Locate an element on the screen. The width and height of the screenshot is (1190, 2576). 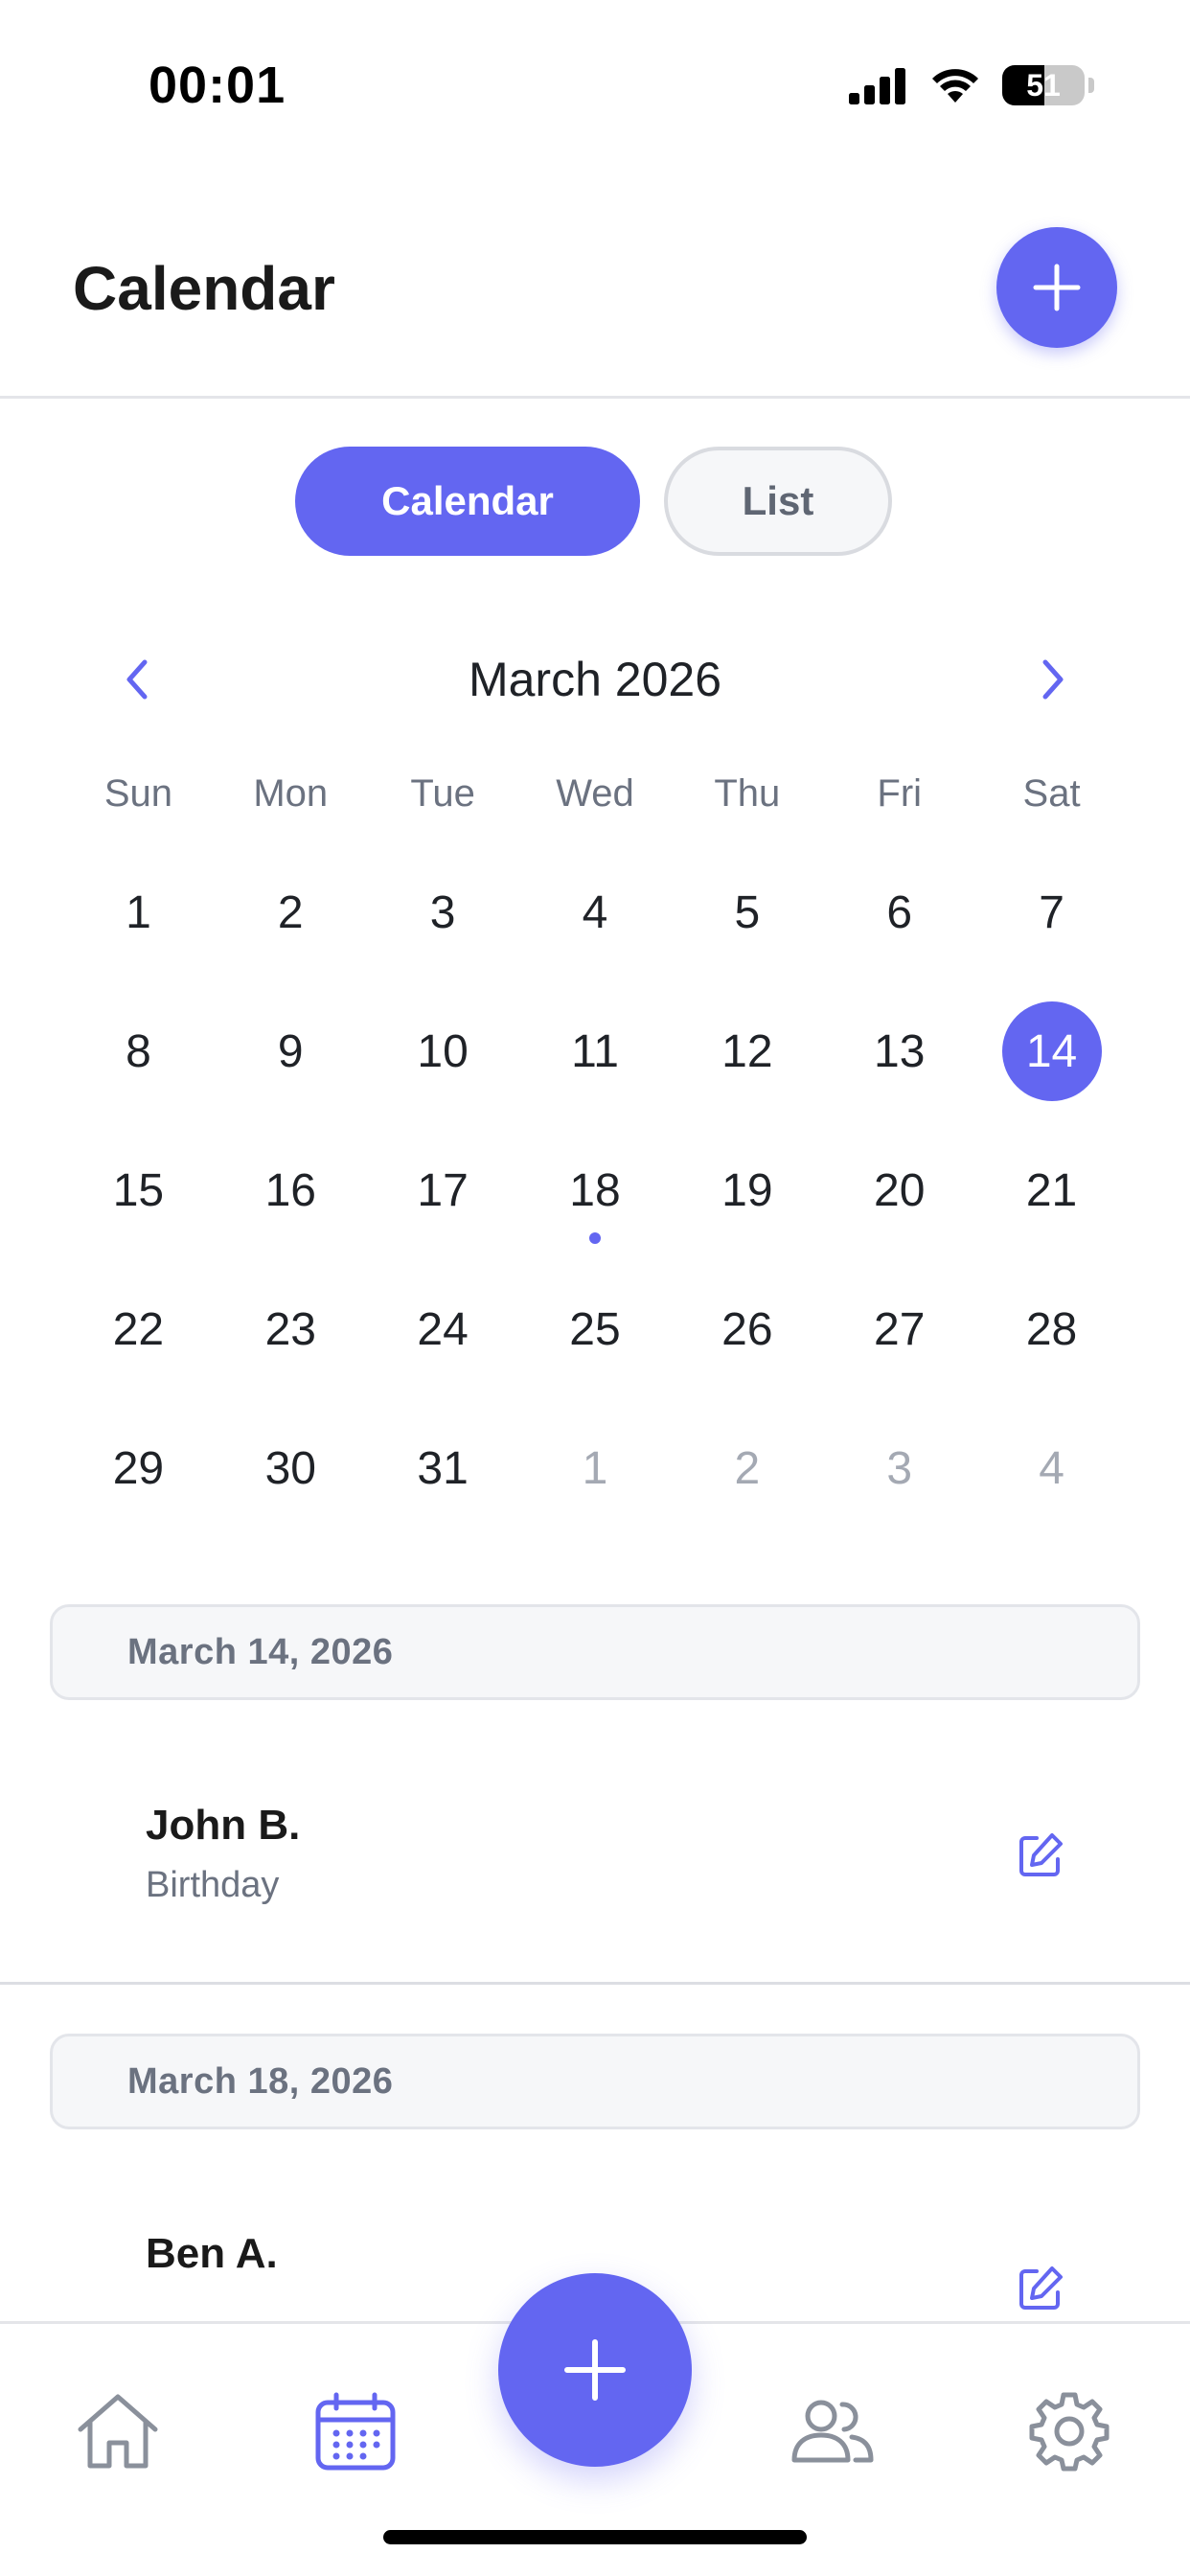
calendar-day: 27 is located at coordinates (899, 1348).